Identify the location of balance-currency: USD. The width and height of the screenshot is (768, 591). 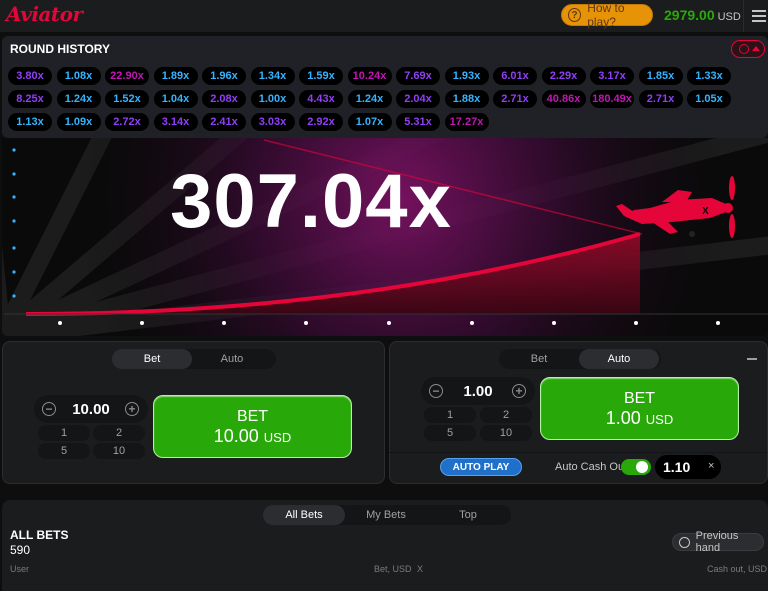
(729, 17).